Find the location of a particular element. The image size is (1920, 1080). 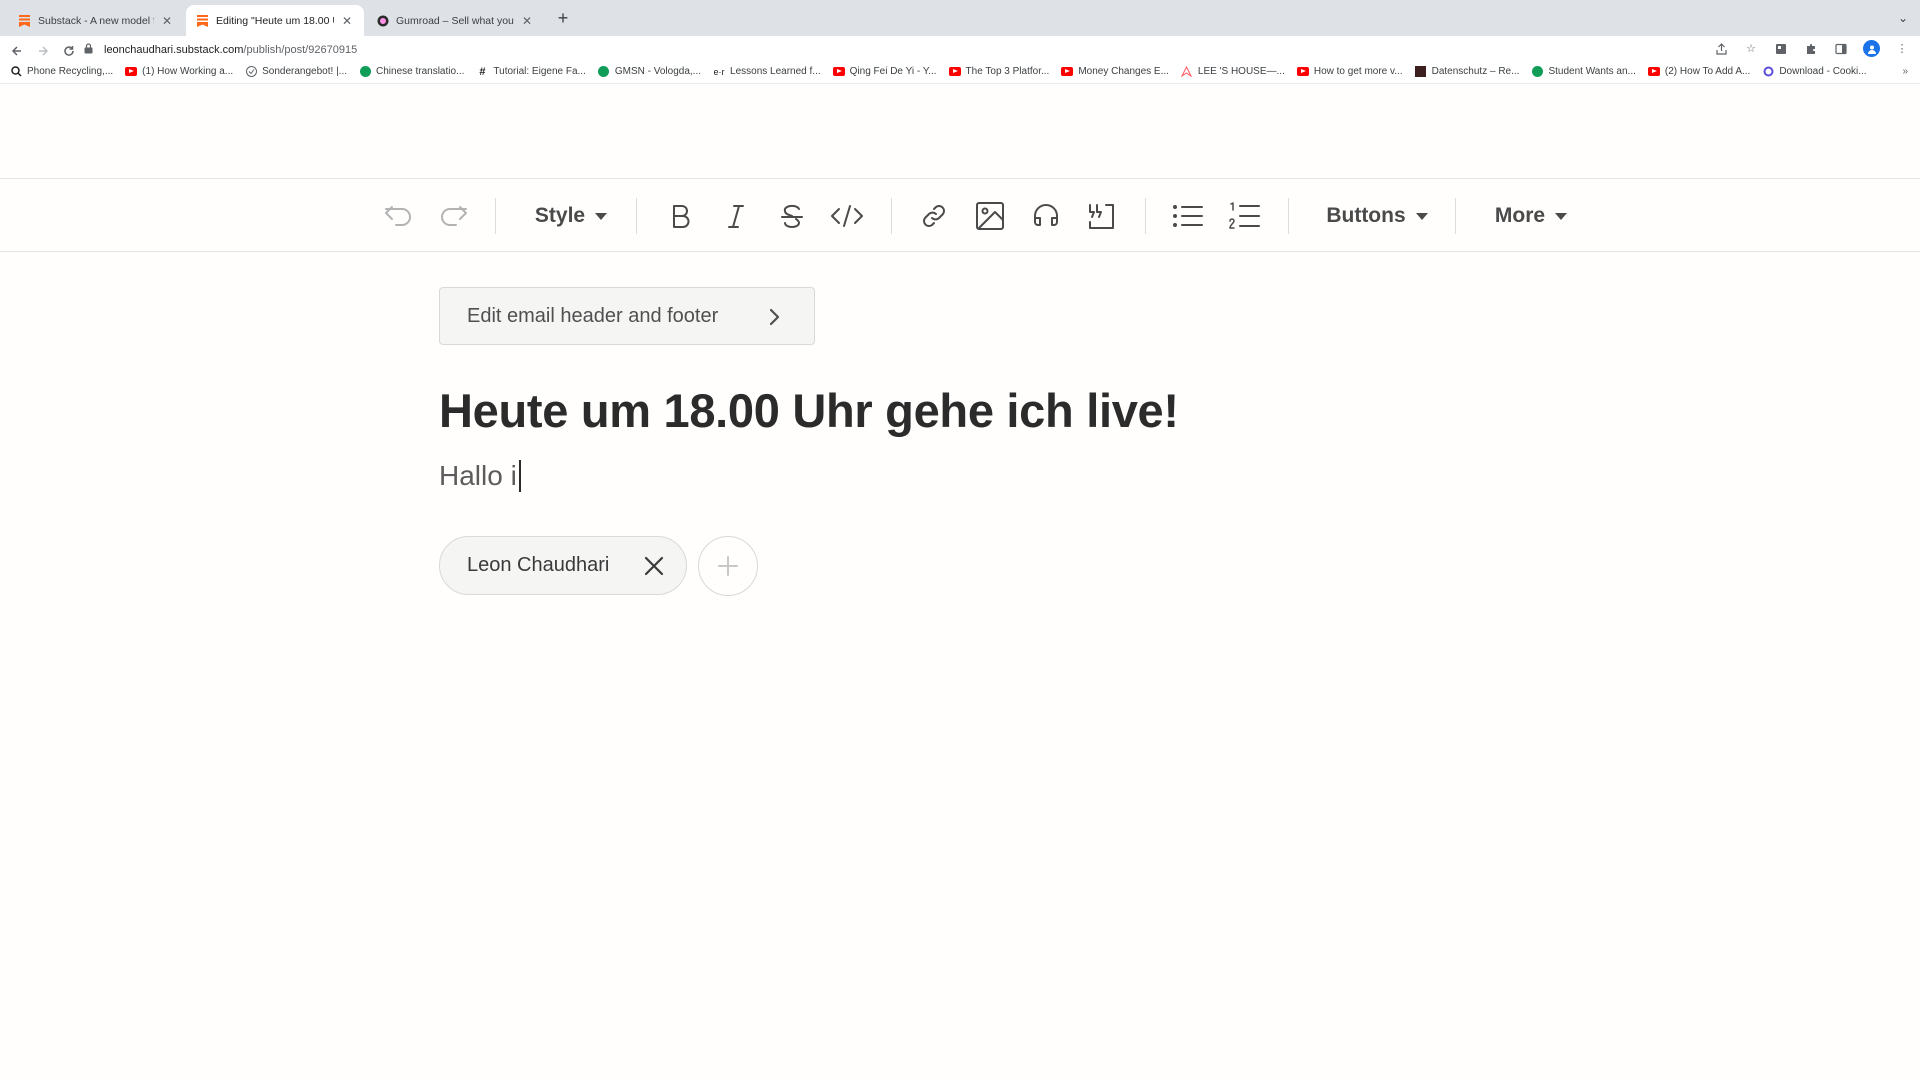

link-button is located at coordinates (934, 216).